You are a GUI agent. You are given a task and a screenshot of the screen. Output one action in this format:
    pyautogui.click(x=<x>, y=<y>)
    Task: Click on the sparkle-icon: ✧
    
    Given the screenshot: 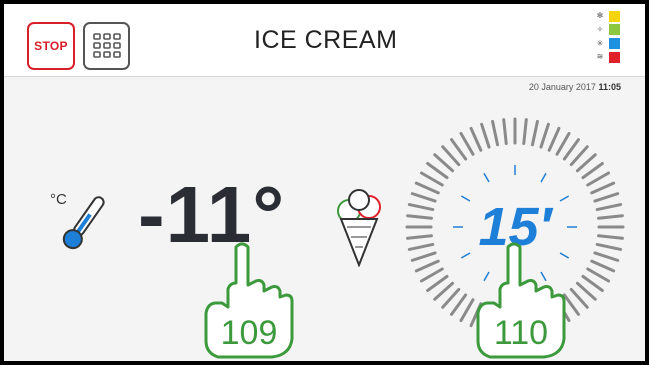 What is the action you would take?
    pyautogui.click(x=600, y=29)
    